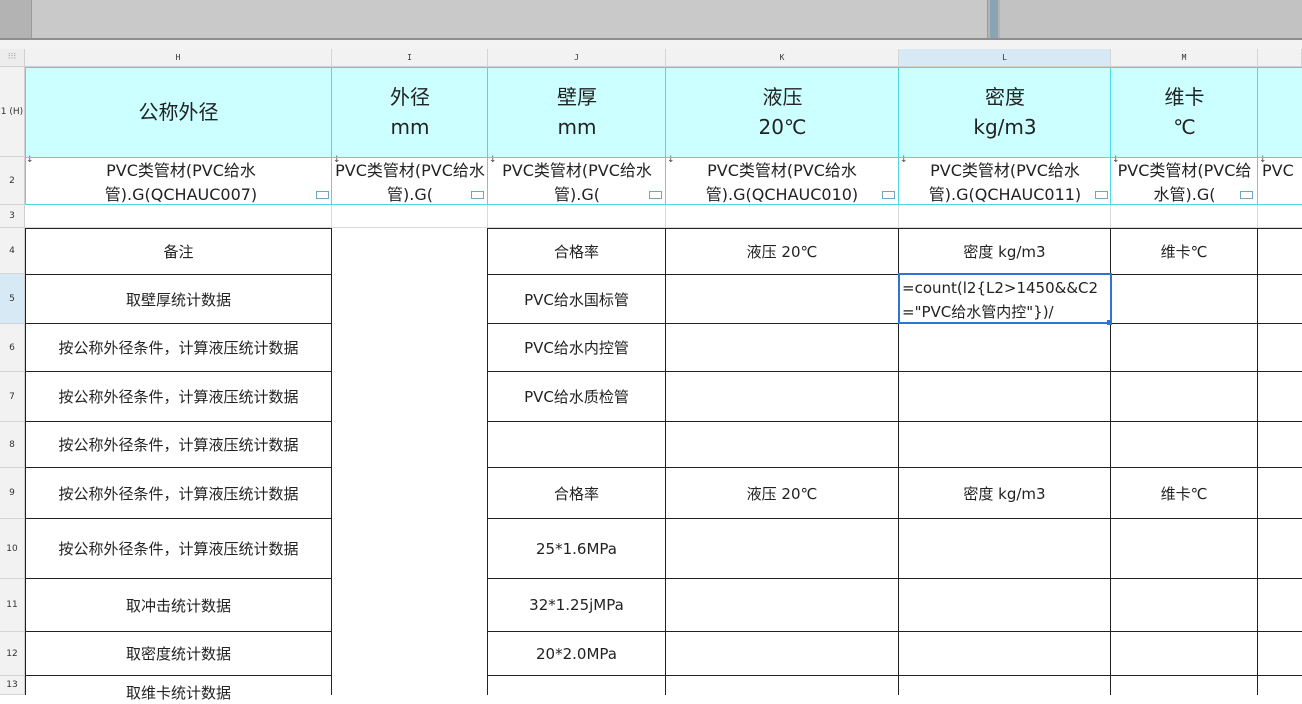 This screenshot has width=1302, height=704. Describe the element at coordinates (1005, 112) in the screenshot. I see `header-cell-L: 密度 kg/m3` at that location.